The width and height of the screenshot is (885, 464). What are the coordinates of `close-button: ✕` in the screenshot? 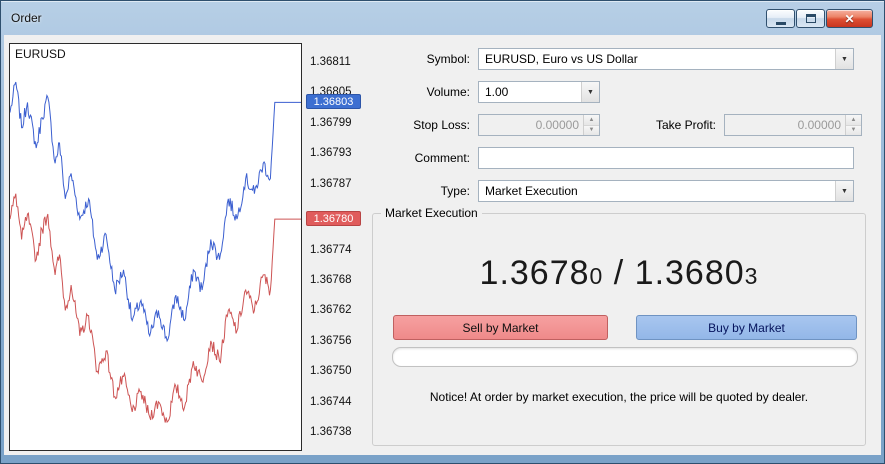 It's located at (849, 18).